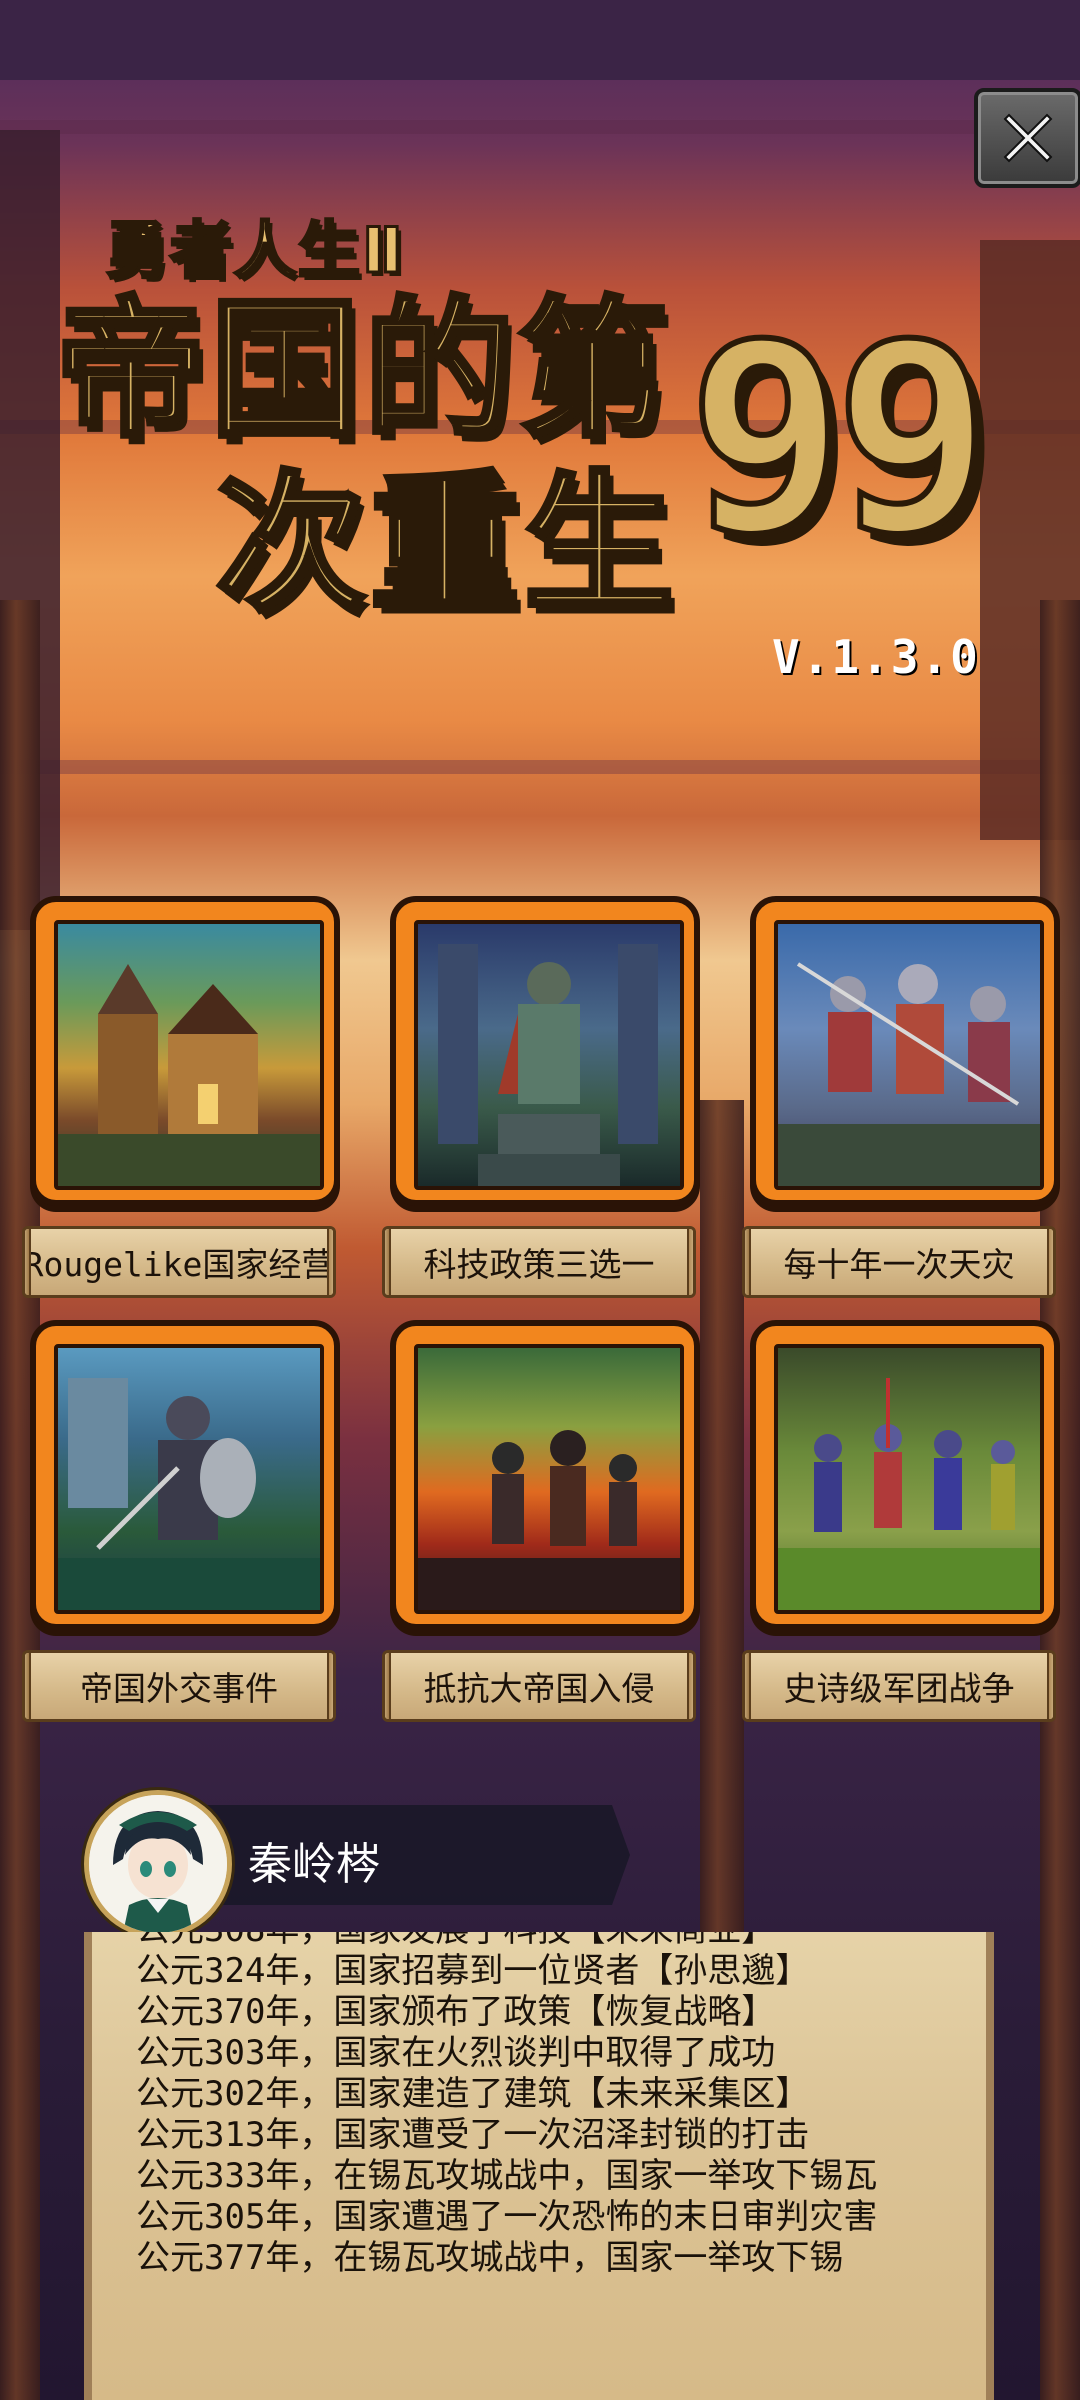  What do you see at coordinates (189, 1479) in the screenshot?
I see `armored-warrior-art` at bounding box center [189, 1479].